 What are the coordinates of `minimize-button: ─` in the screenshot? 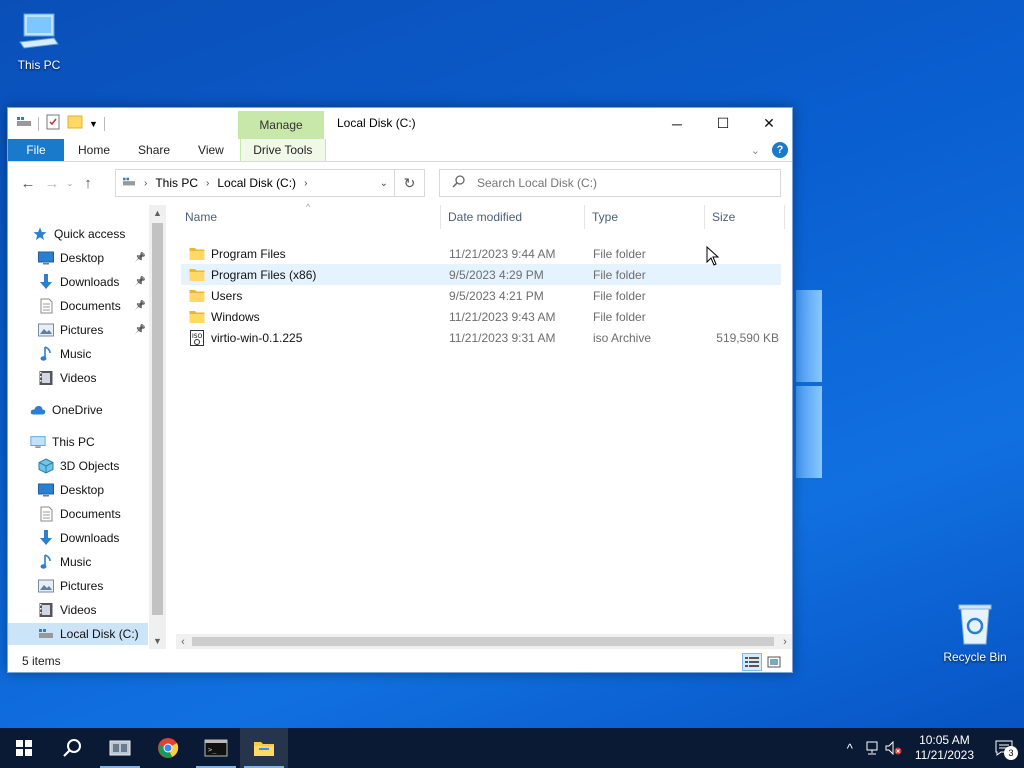 It's located at (677, 123).